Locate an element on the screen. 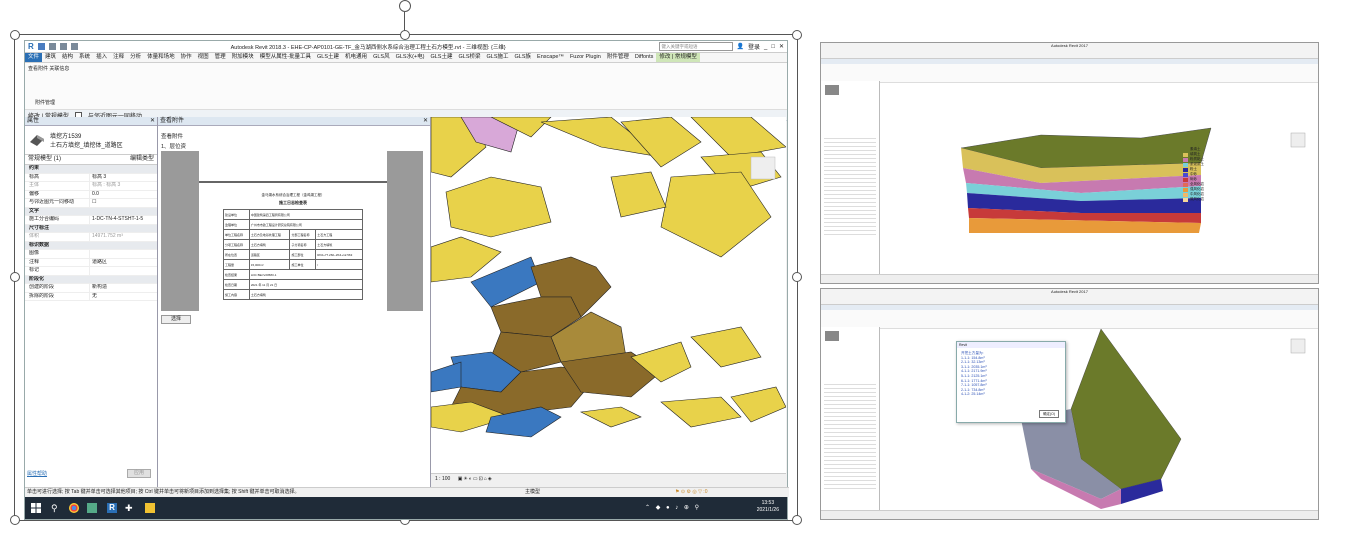 This screenshot has width=1348, height=535. property-row: 体积 14971.752 m³ is located at coordinates (91, 237).